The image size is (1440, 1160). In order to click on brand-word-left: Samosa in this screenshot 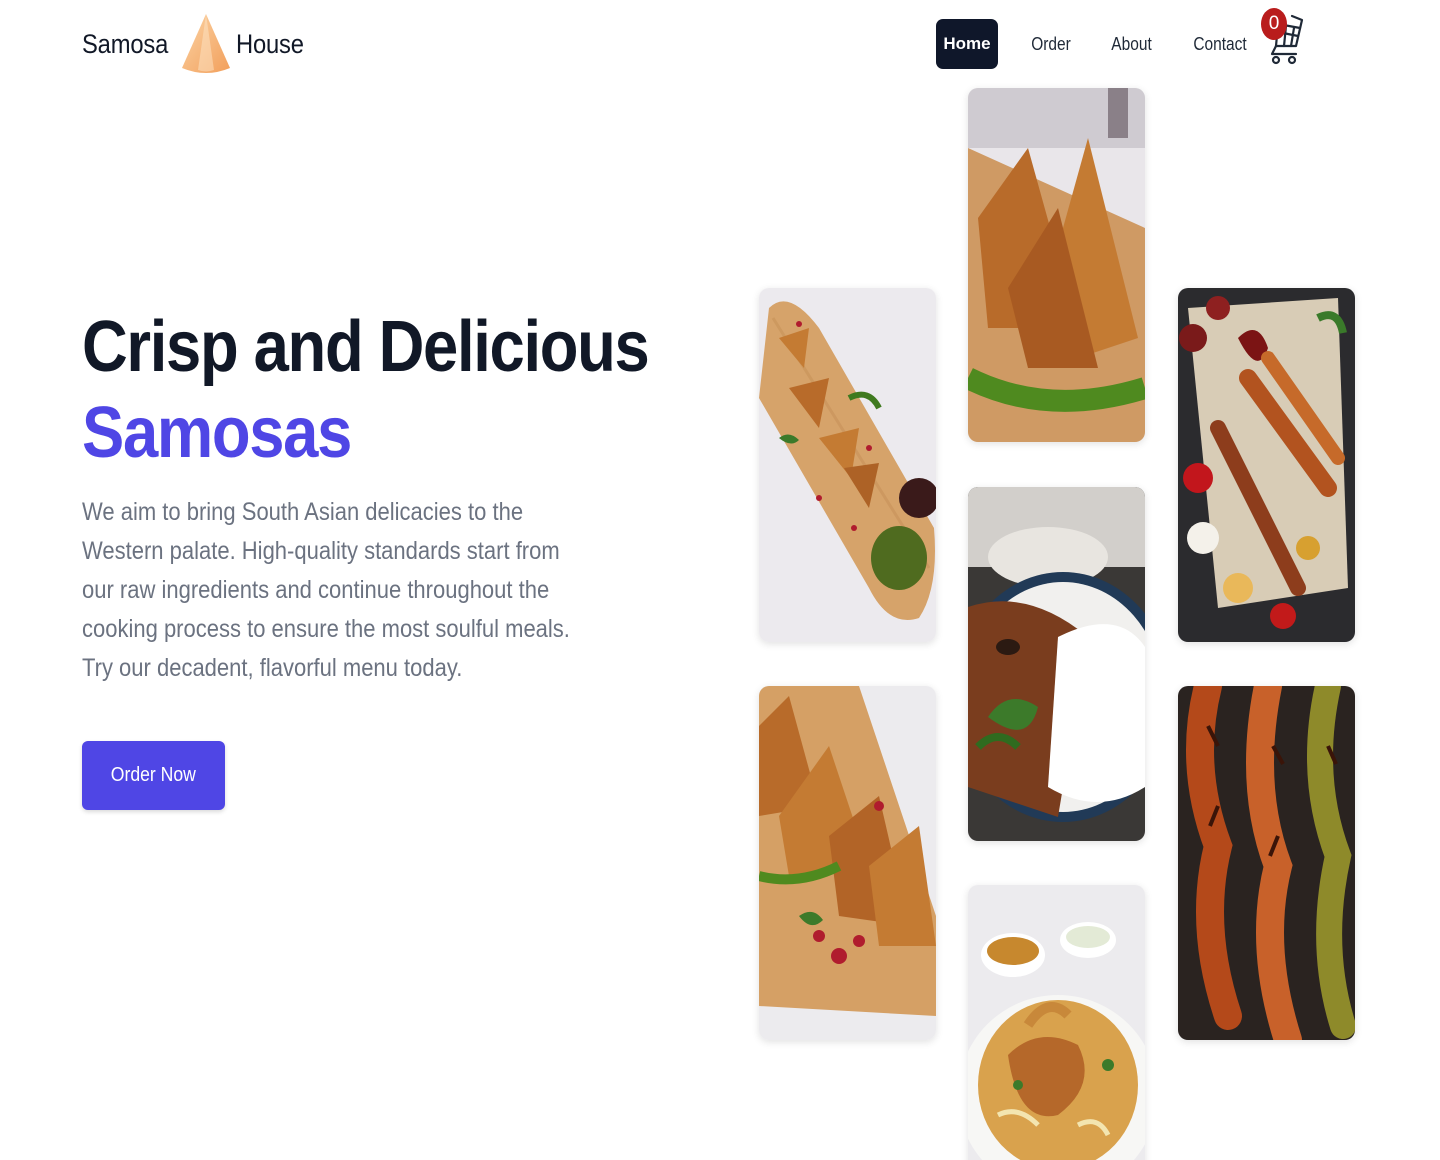, I will do `click(125, 43)`.